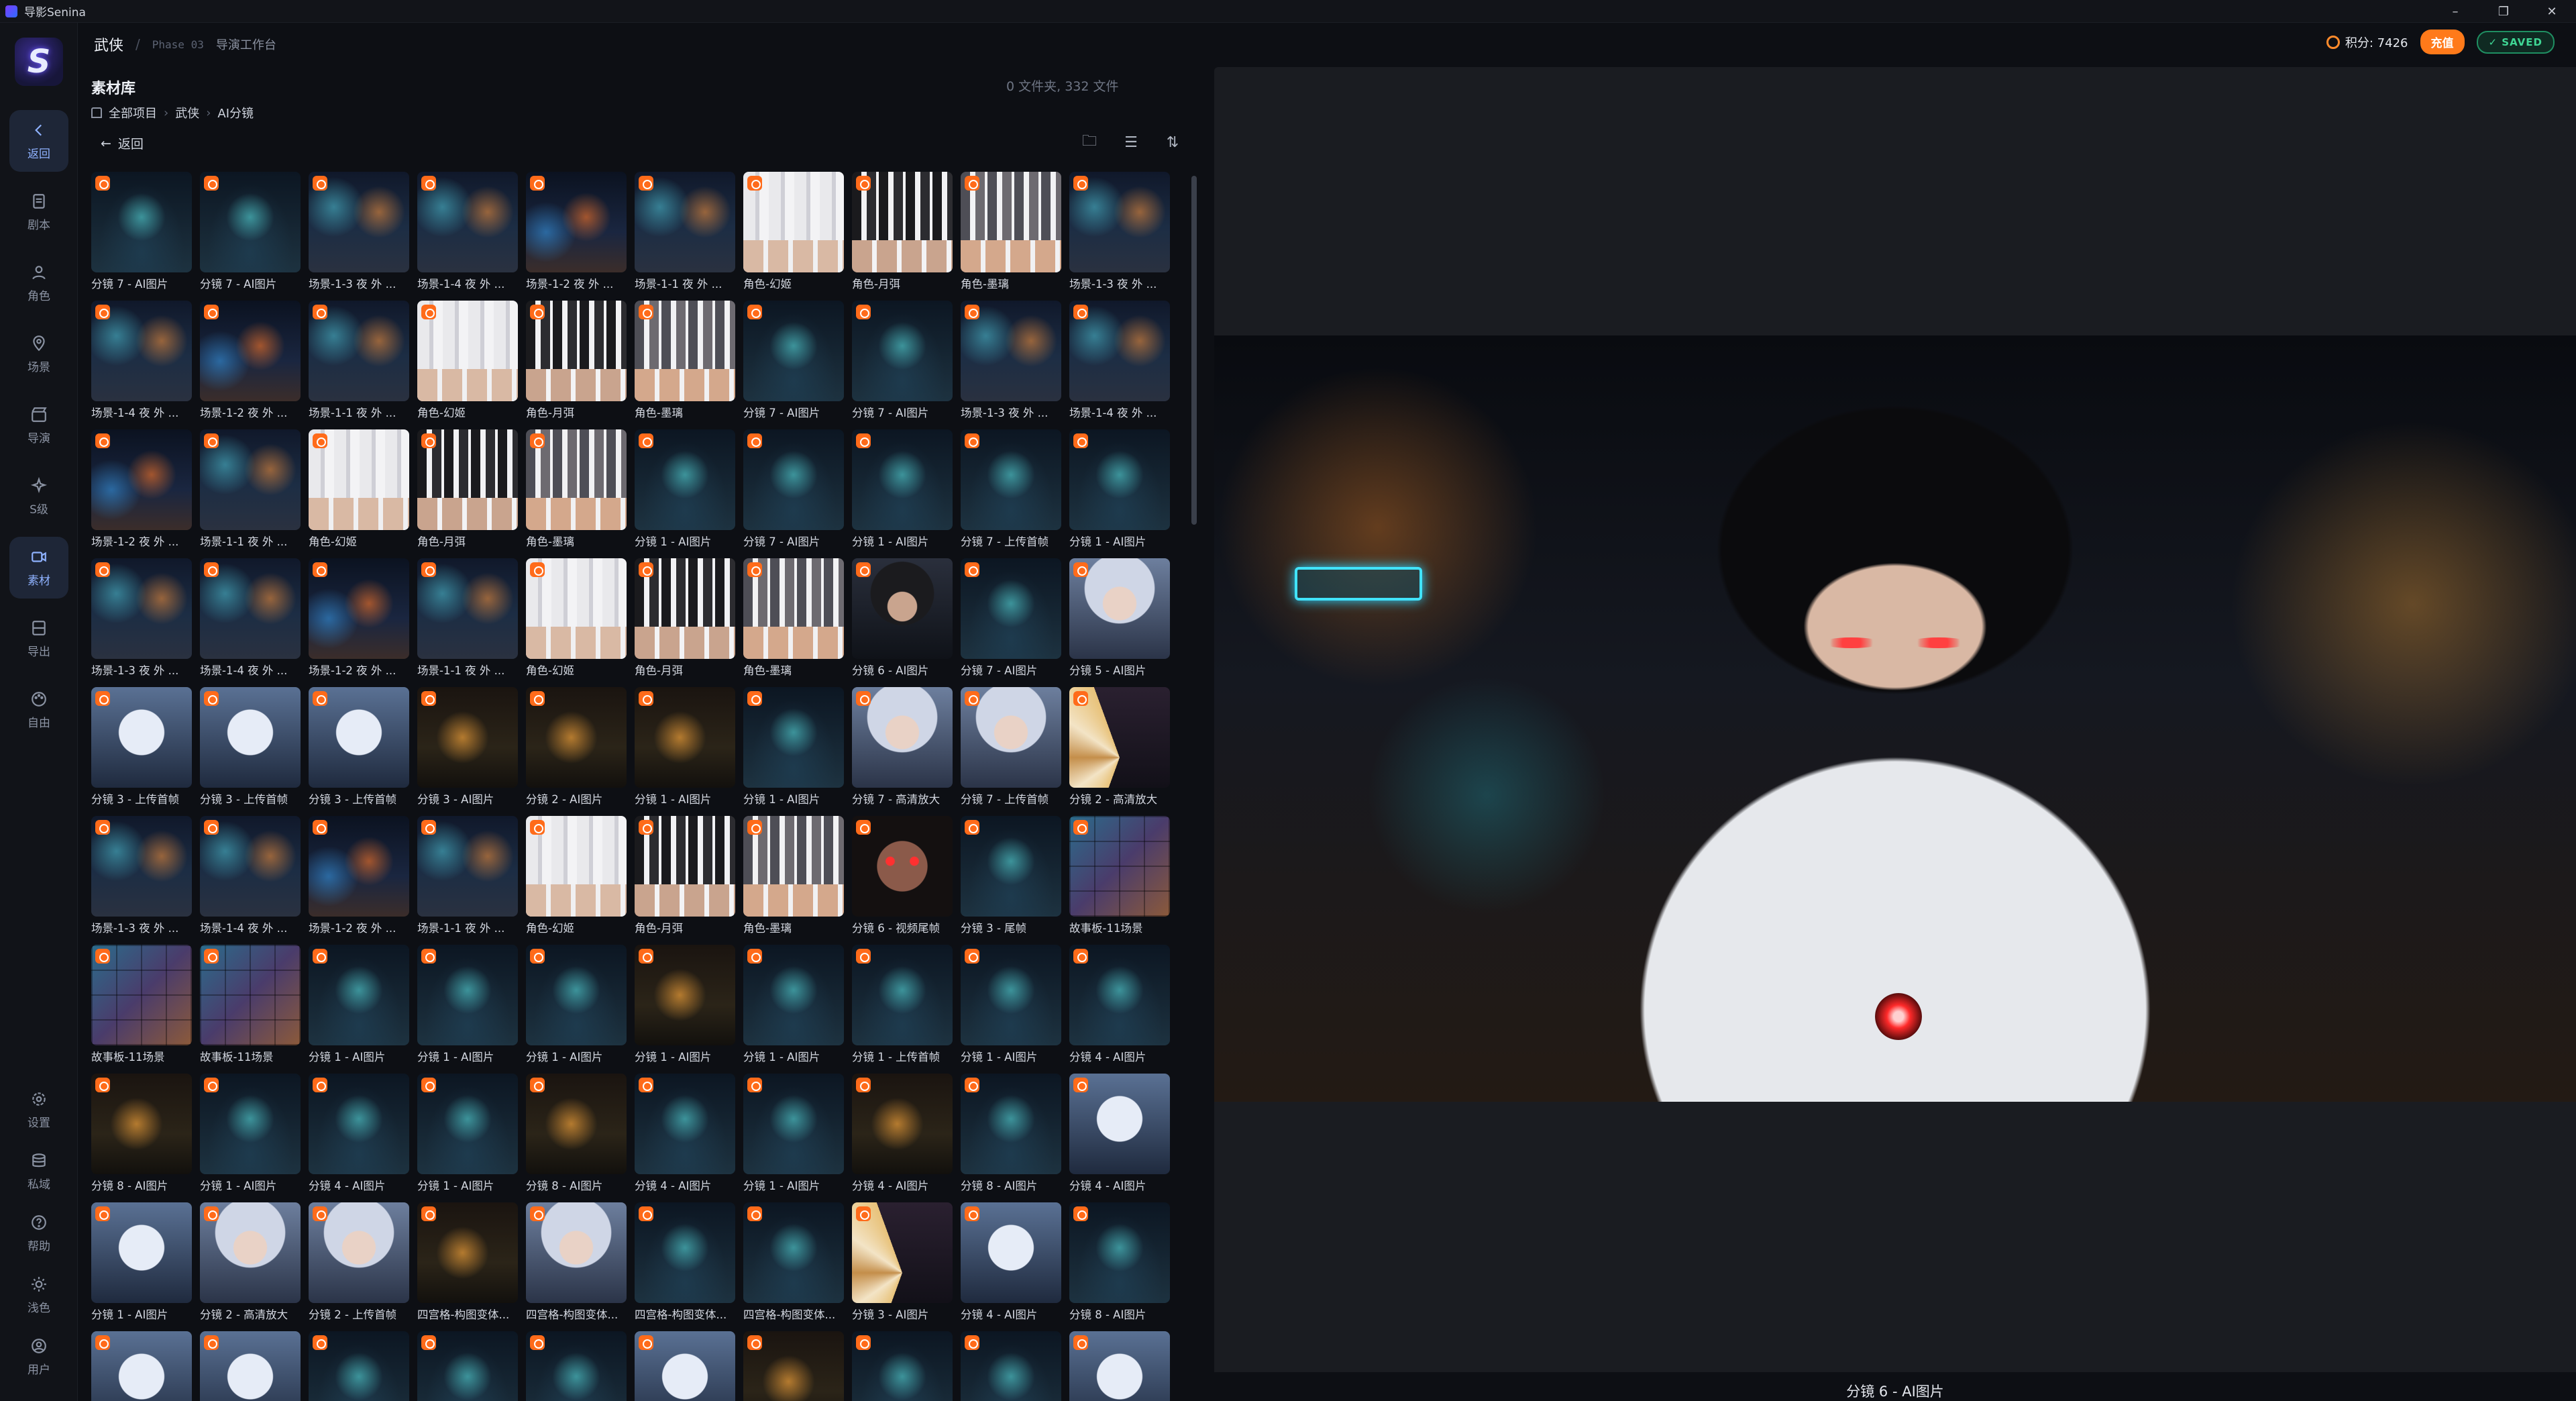 This screenshot has width=2576, height=1401. What do you see at coordinates (467, 747) in the screenshot?
I see `asset-card: 分镜 3 - AI图片` at bounding box center [467, 747].